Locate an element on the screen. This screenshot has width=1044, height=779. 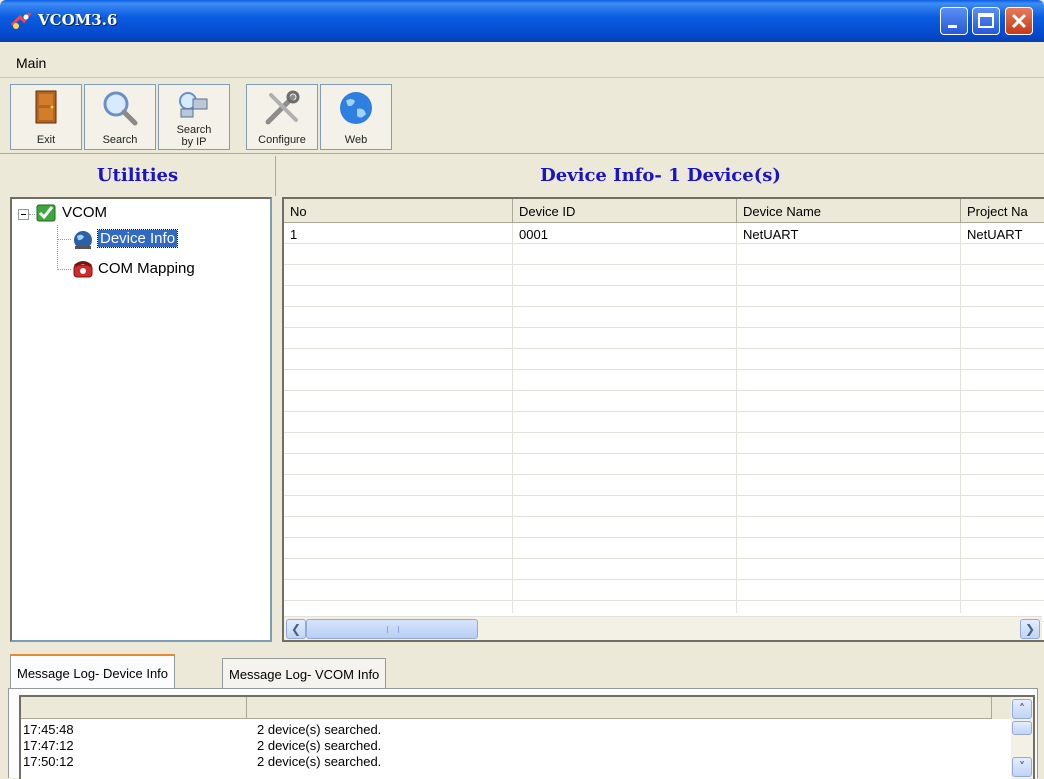
utilities-header: Utilities is located at coordinates (138, 176).